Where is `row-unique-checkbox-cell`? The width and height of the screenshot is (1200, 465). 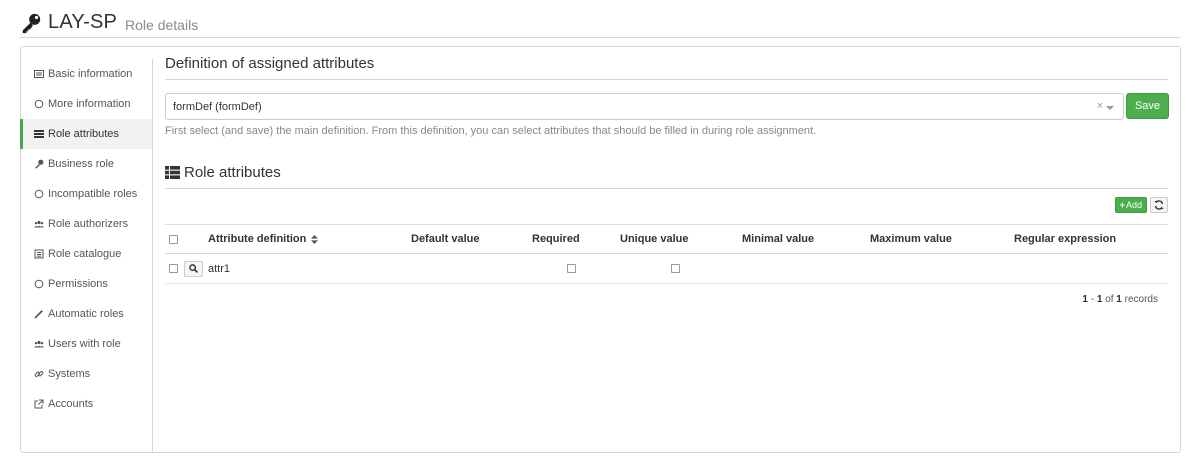
row-unique-checkbox-cell is located at coordinates (675, 268).